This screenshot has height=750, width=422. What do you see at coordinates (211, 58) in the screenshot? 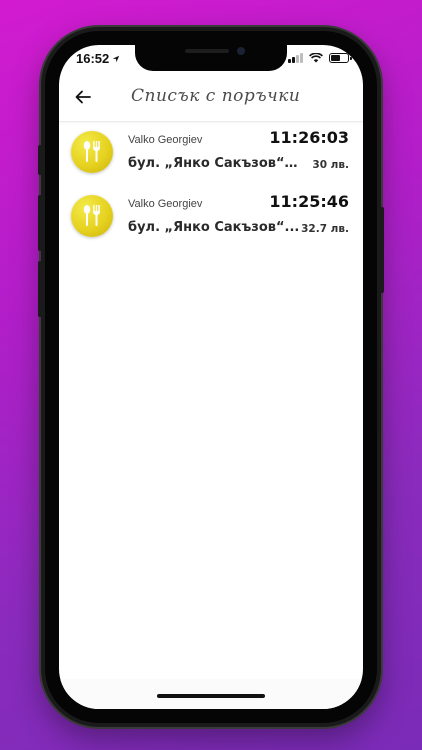
I see `notch` at bounding box center [211, 58].